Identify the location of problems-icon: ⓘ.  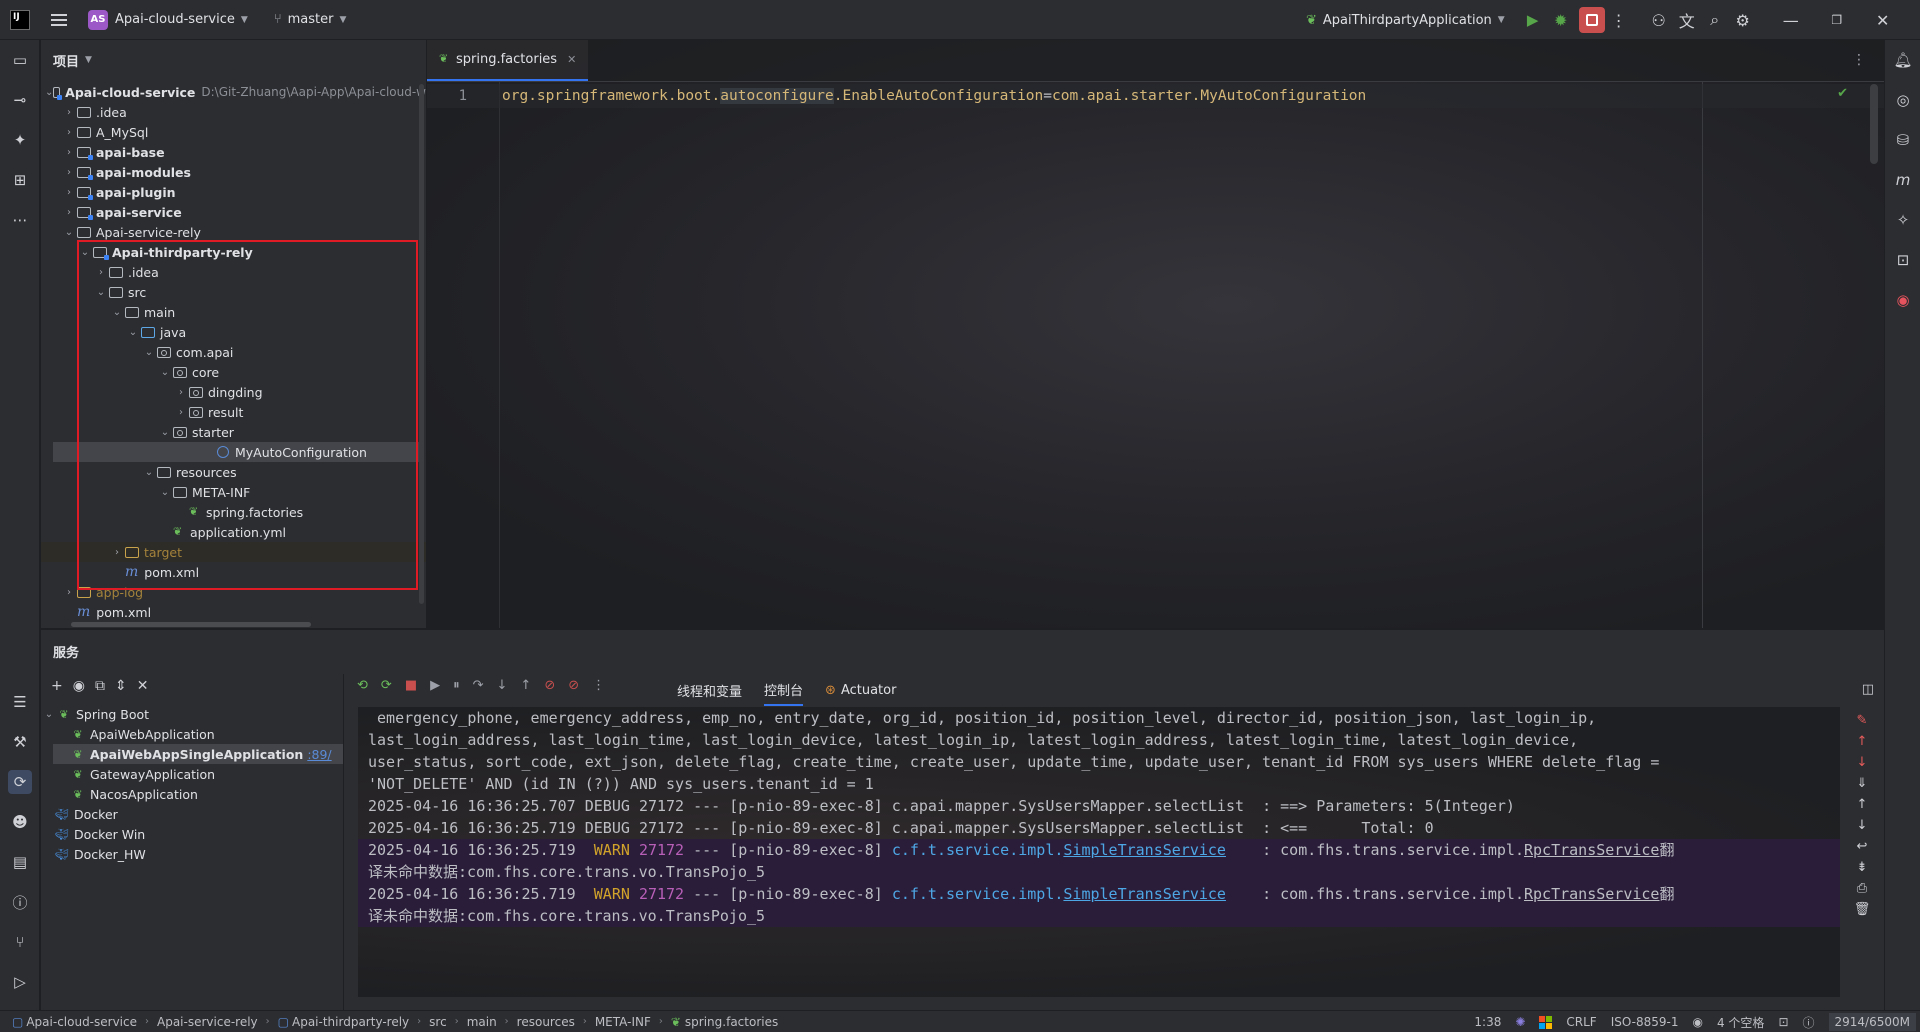
(20, 902).